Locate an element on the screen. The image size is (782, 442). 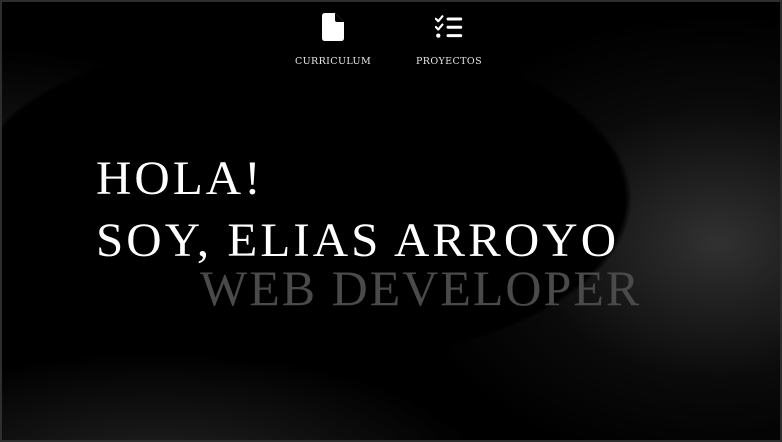
hero-role: WEB DEVELOPER is located at coordinates (421, 288).